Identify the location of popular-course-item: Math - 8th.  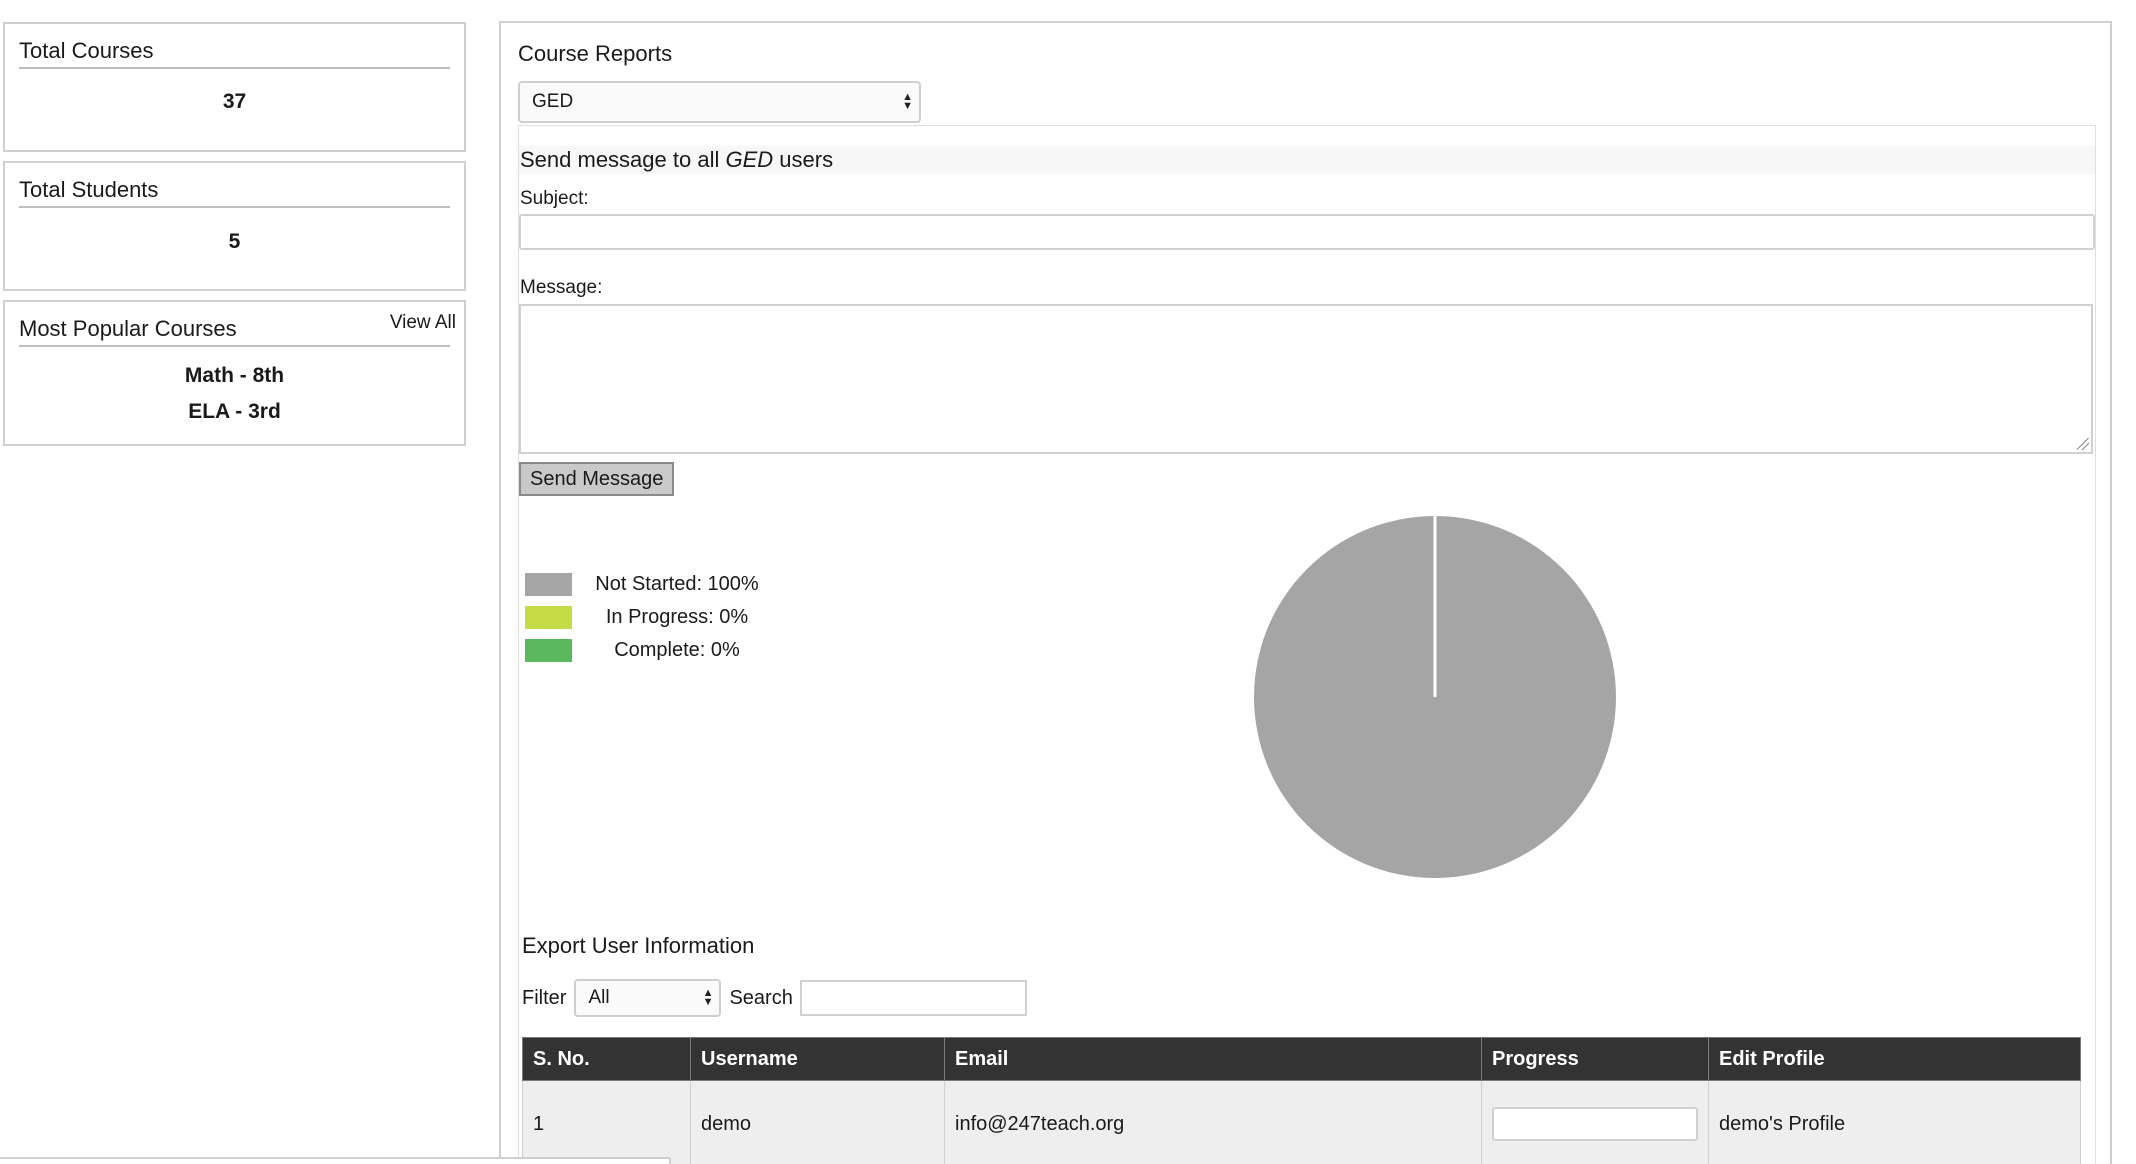
(234, 376).